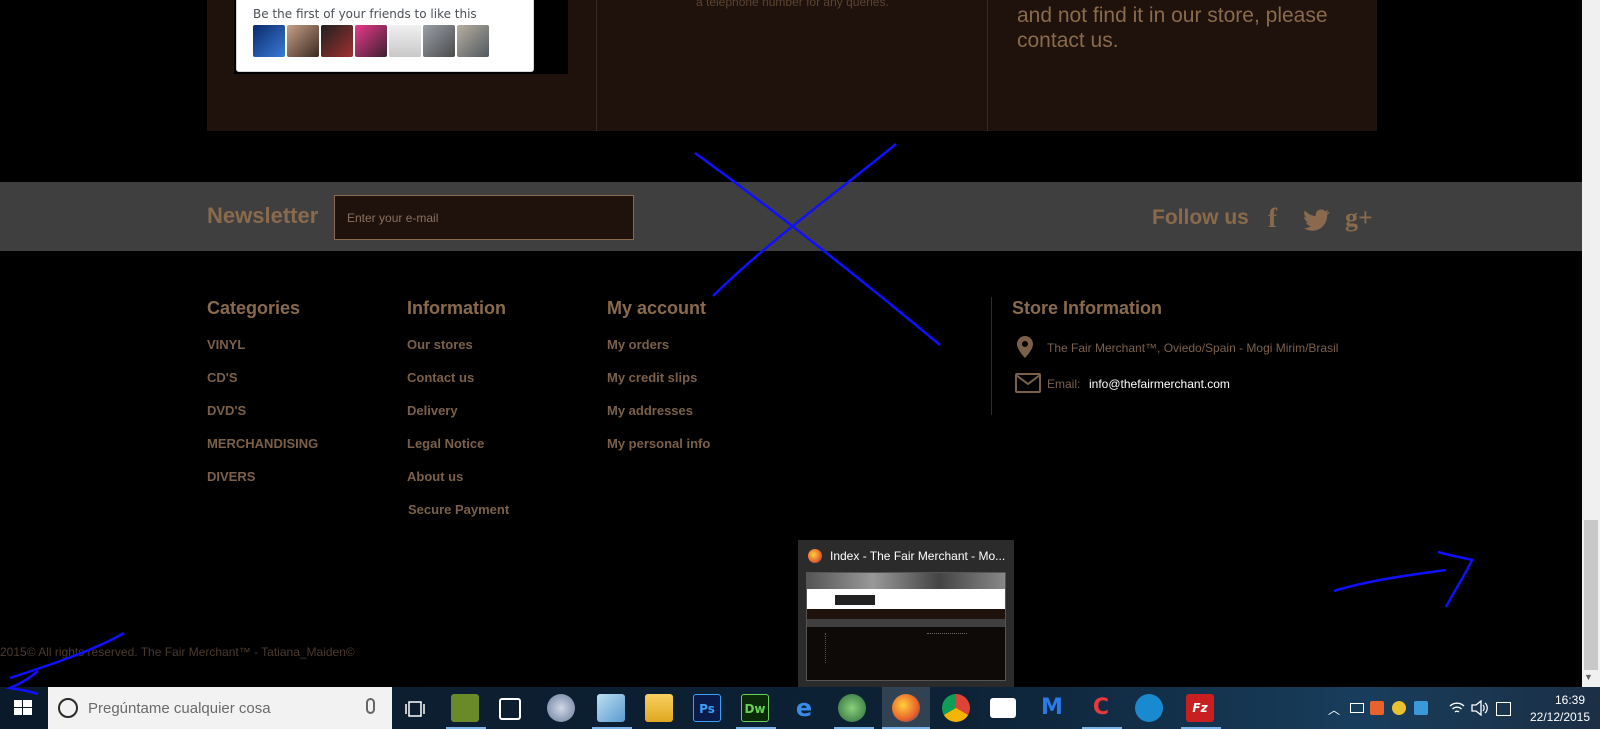 Image resolution: width=1600 pixels, height=729 pixels. Describe the element at coordinates (1480, 708) in the screenshot. I see `volume-icon` at that location.